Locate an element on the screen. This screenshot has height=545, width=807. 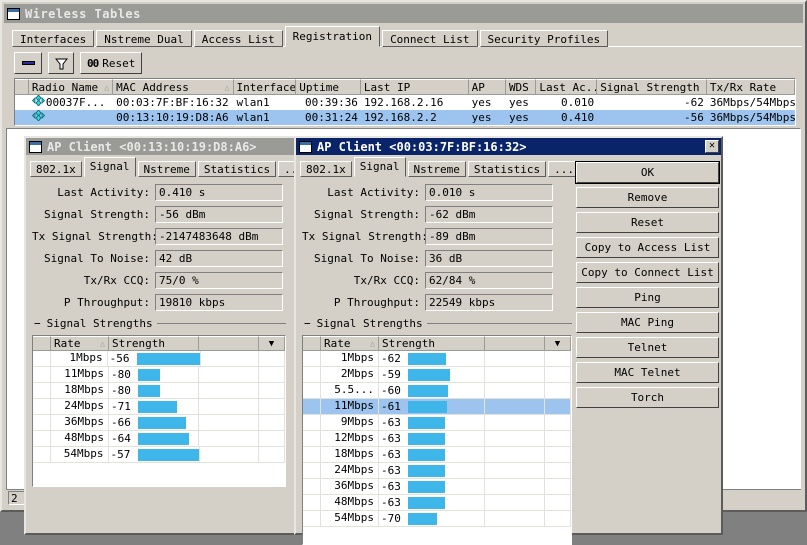
field-value: 0.410 s is located at coordinates (219, 192).